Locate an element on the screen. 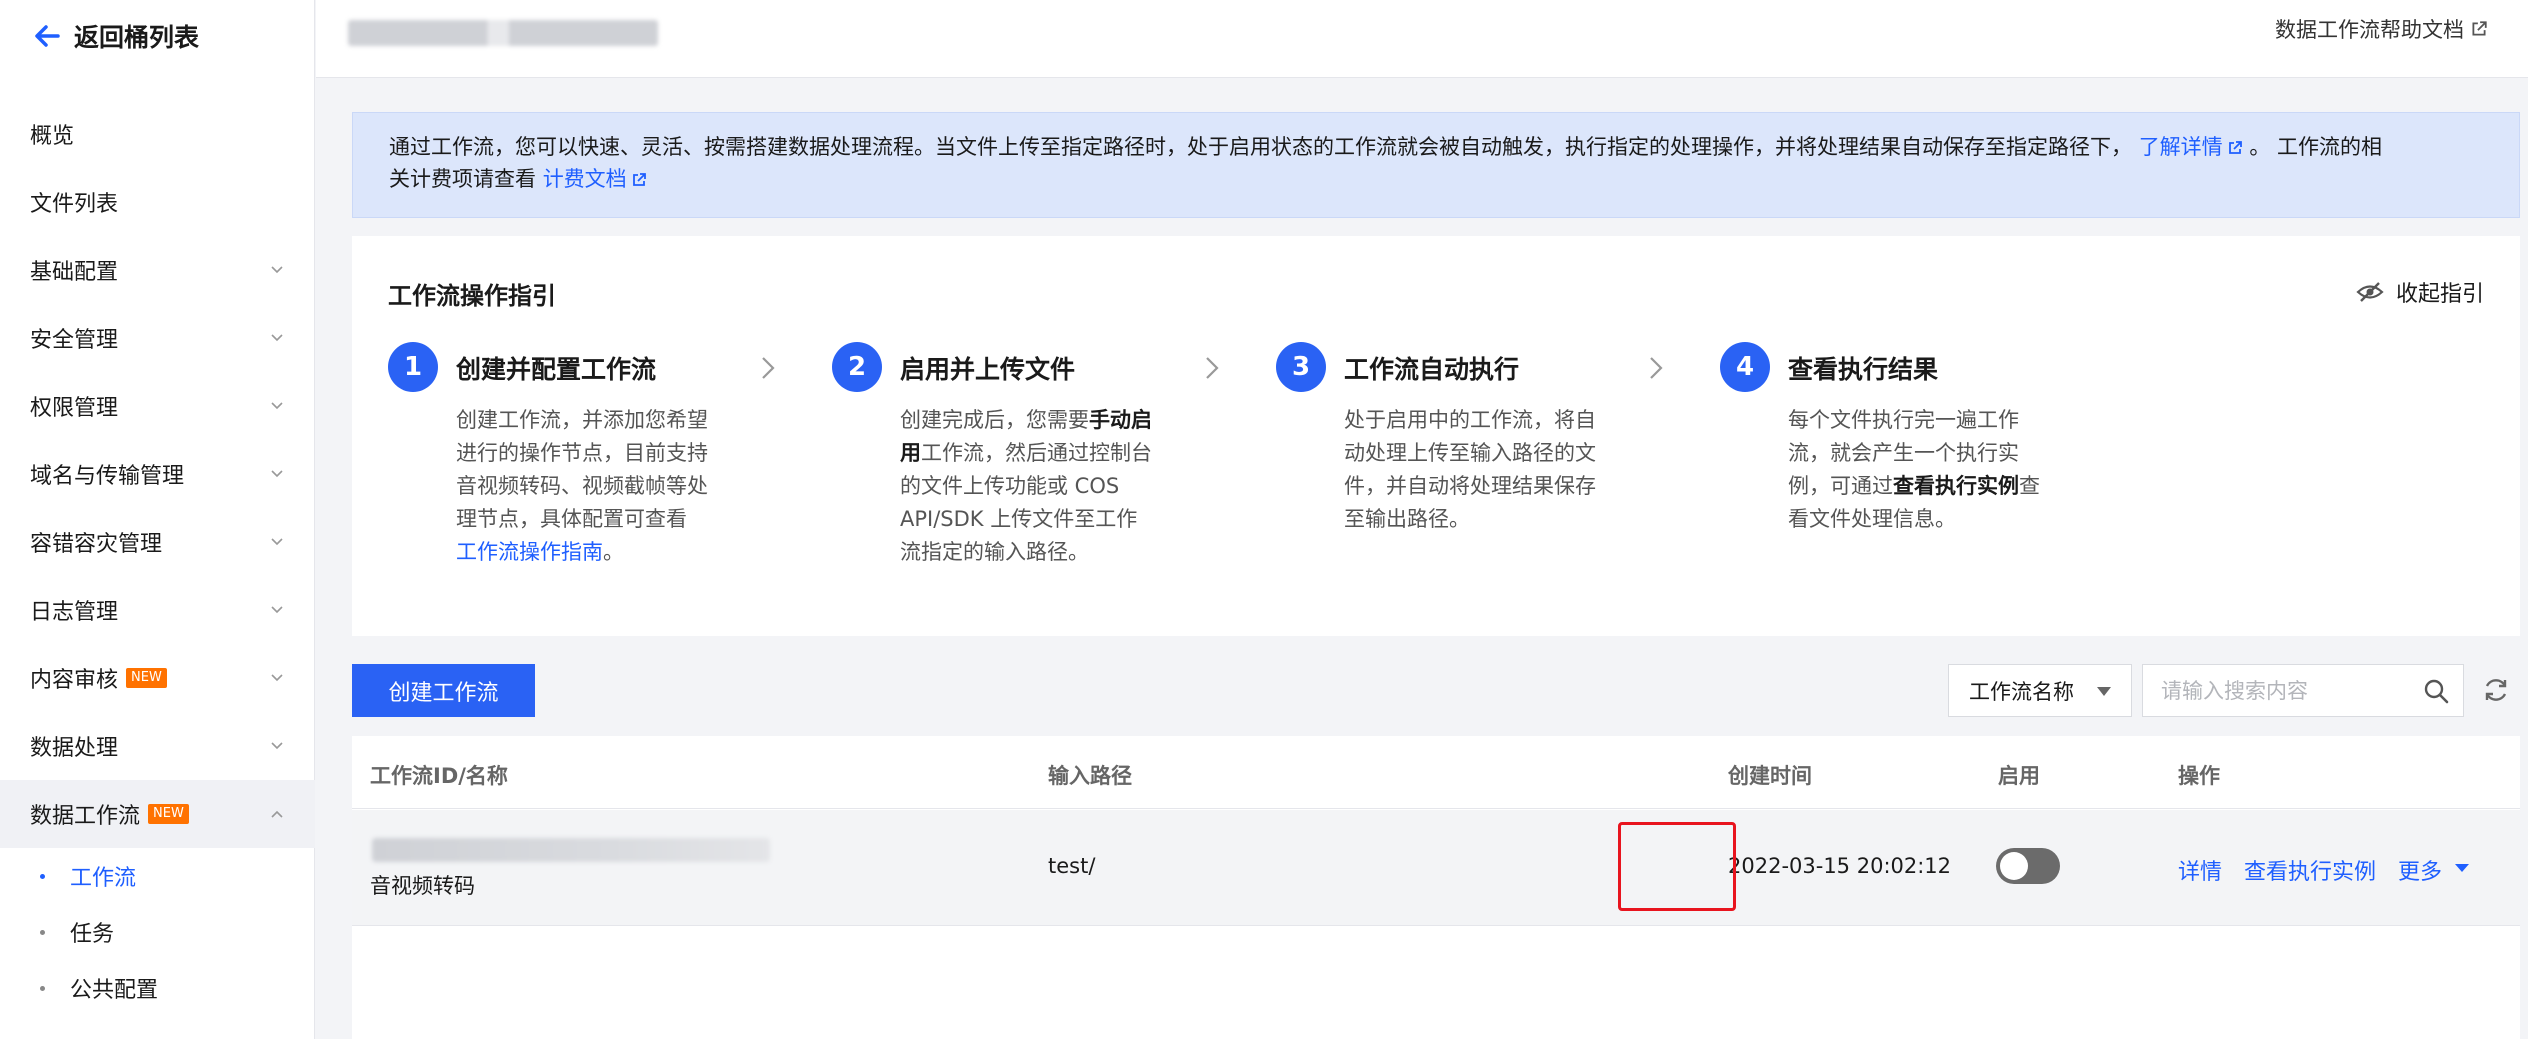  enable-toggle is located at coordinates (2028, 866).